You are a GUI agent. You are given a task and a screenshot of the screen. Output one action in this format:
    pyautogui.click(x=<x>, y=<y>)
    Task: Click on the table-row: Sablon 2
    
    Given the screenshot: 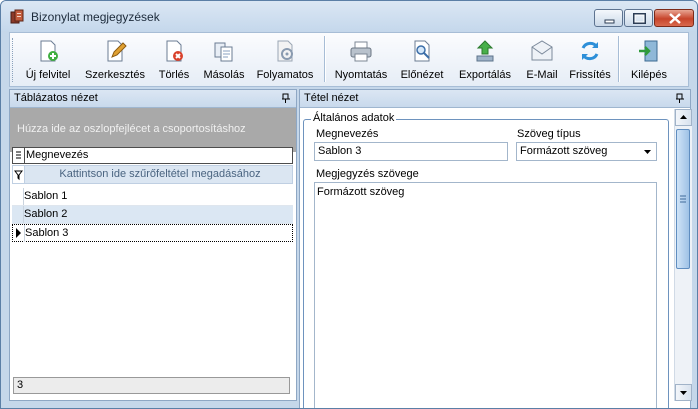 What is the action you would take?
    pyautogui.click(x=152, y=215)
    